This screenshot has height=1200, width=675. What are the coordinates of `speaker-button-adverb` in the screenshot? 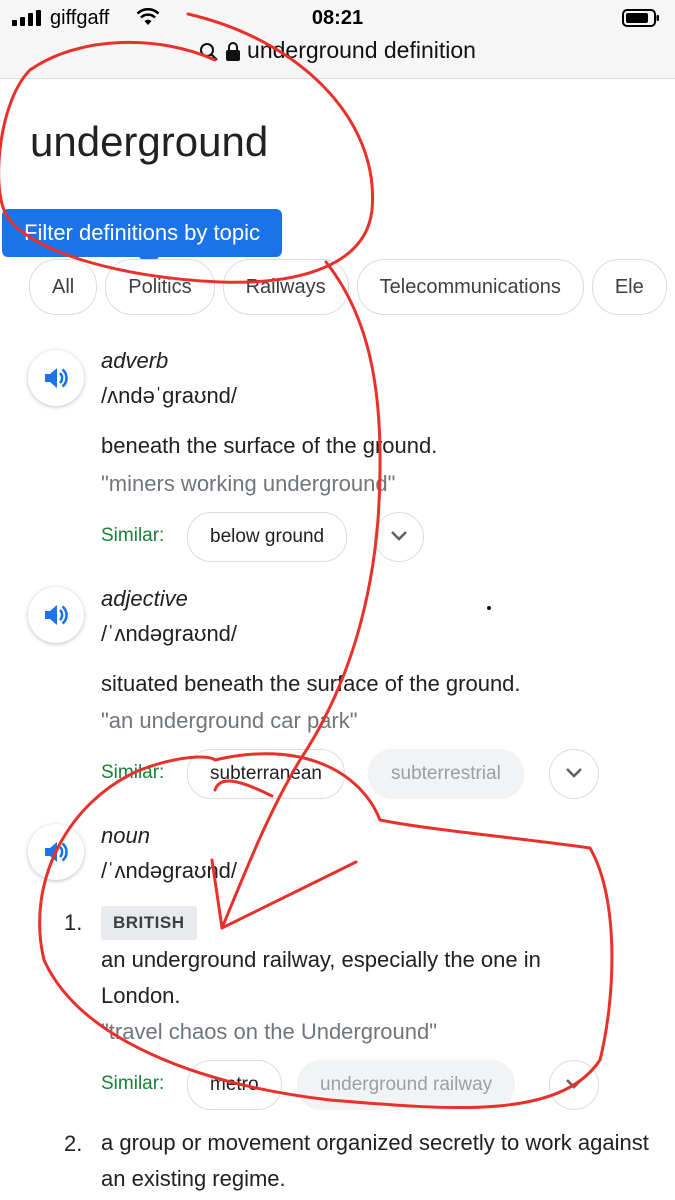 It's located at (56, 378).